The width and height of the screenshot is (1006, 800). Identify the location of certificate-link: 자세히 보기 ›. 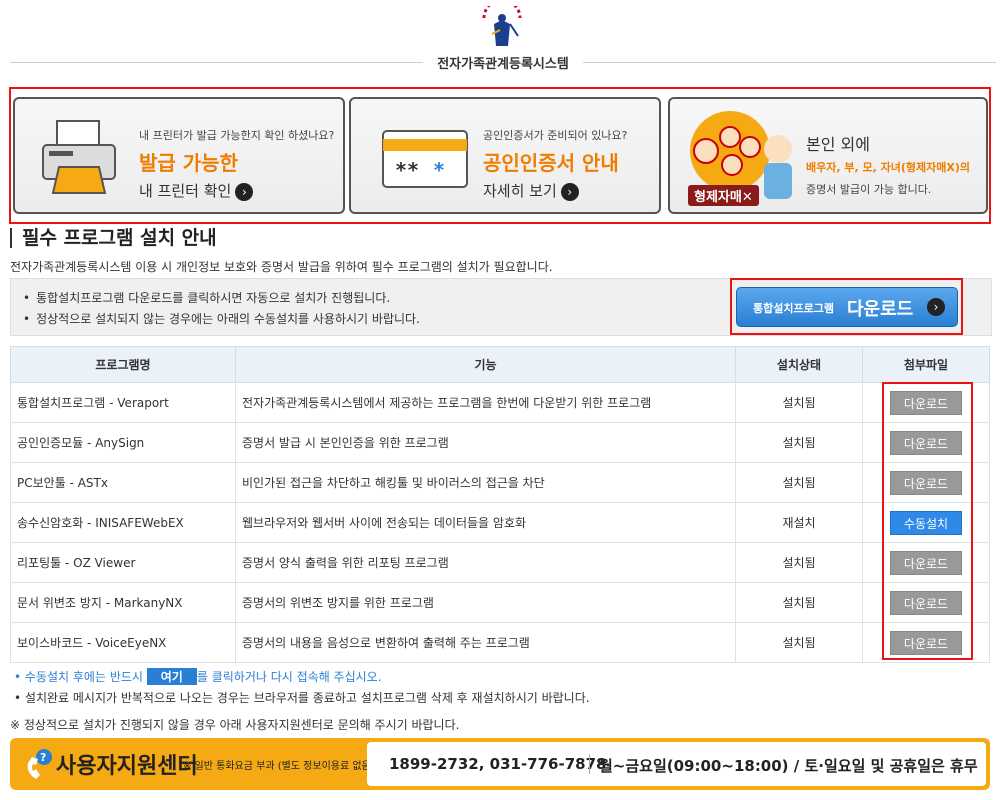
(531, 190).